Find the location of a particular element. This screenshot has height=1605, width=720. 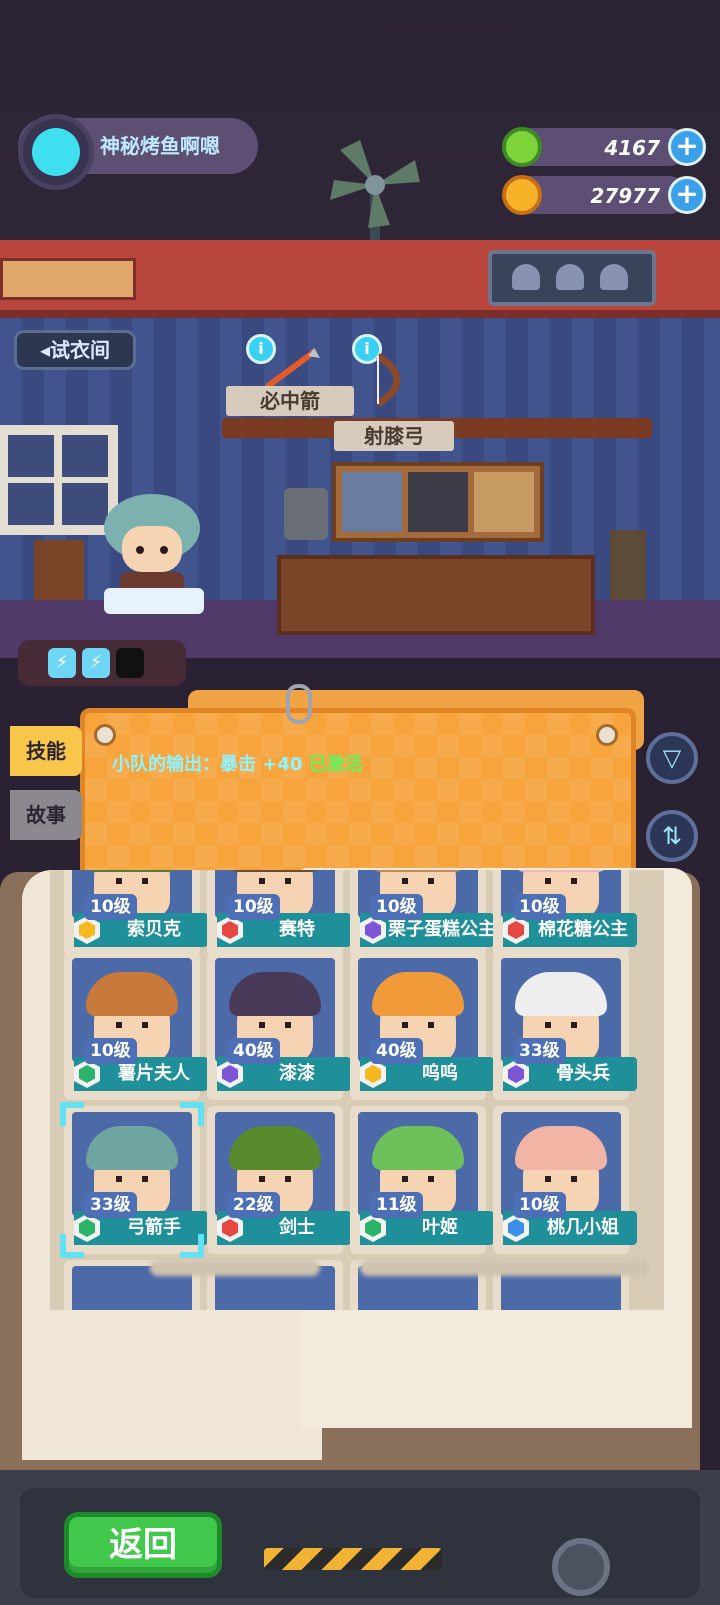

character-card: 桃几小姐 10级 is located at coordinates (565, 1180).